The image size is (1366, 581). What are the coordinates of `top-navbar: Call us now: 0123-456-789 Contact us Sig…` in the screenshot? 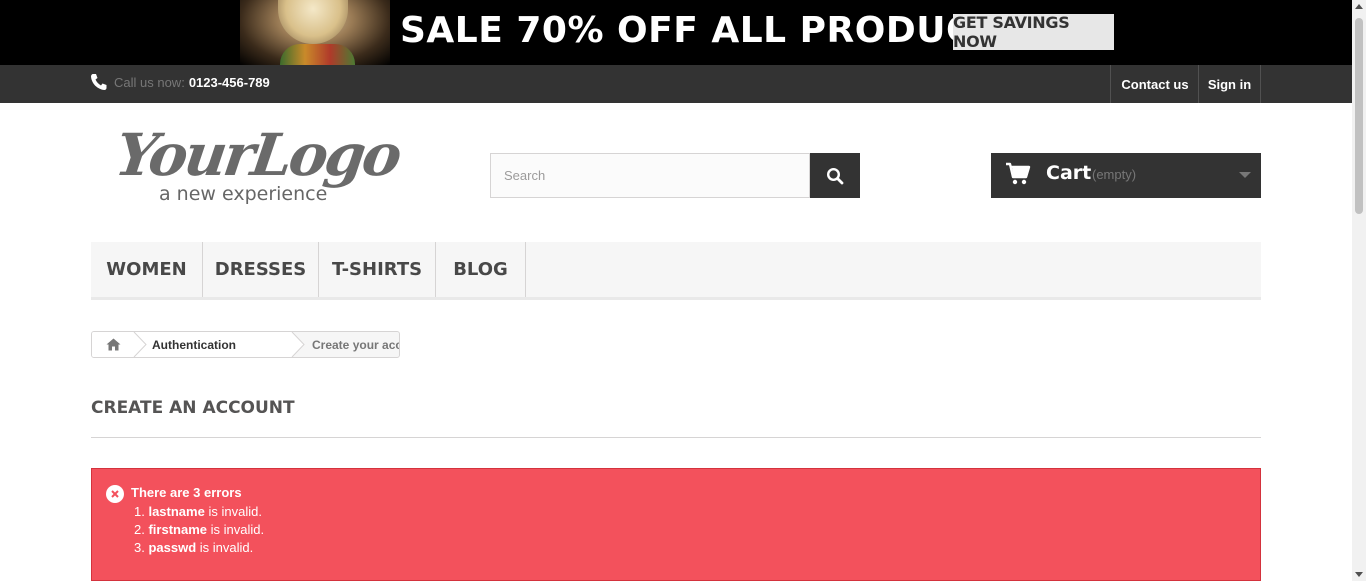 It's located at (676, 84).